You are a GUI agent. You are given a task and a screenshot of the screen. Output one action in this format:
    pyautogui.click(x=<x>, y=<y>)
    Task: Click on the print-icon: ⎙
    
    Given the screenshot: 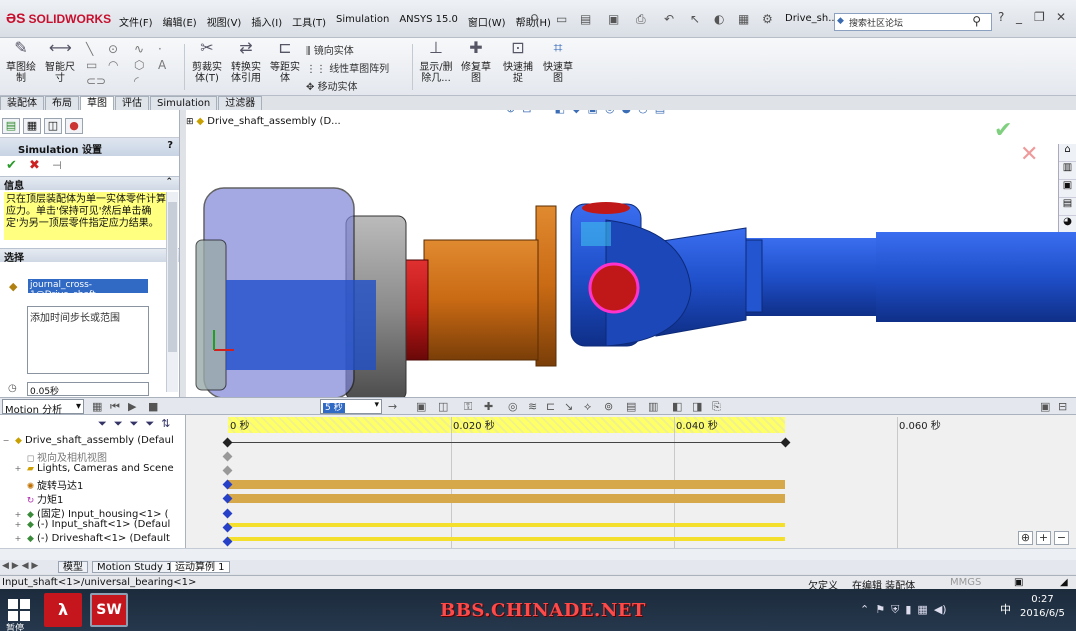 What is the action you would take?
    pyautogui.click(x=641, y=19)
    